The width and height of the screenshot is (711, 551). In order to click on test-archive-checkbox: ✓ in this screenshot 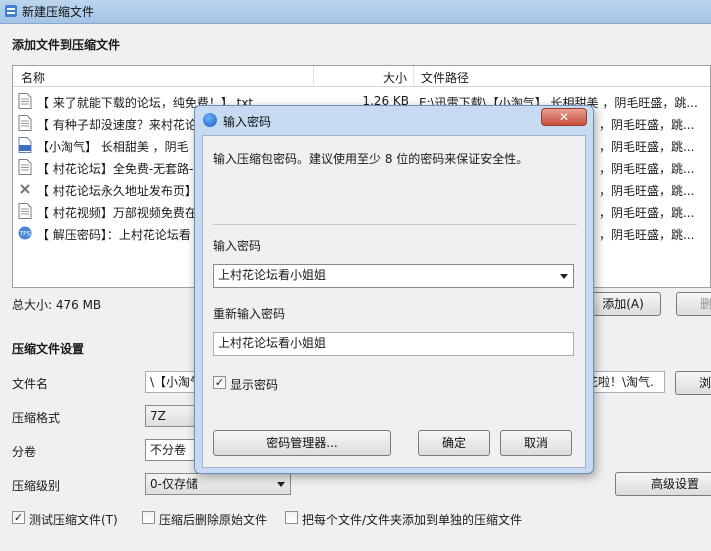, I will do `click(18, 517)`.